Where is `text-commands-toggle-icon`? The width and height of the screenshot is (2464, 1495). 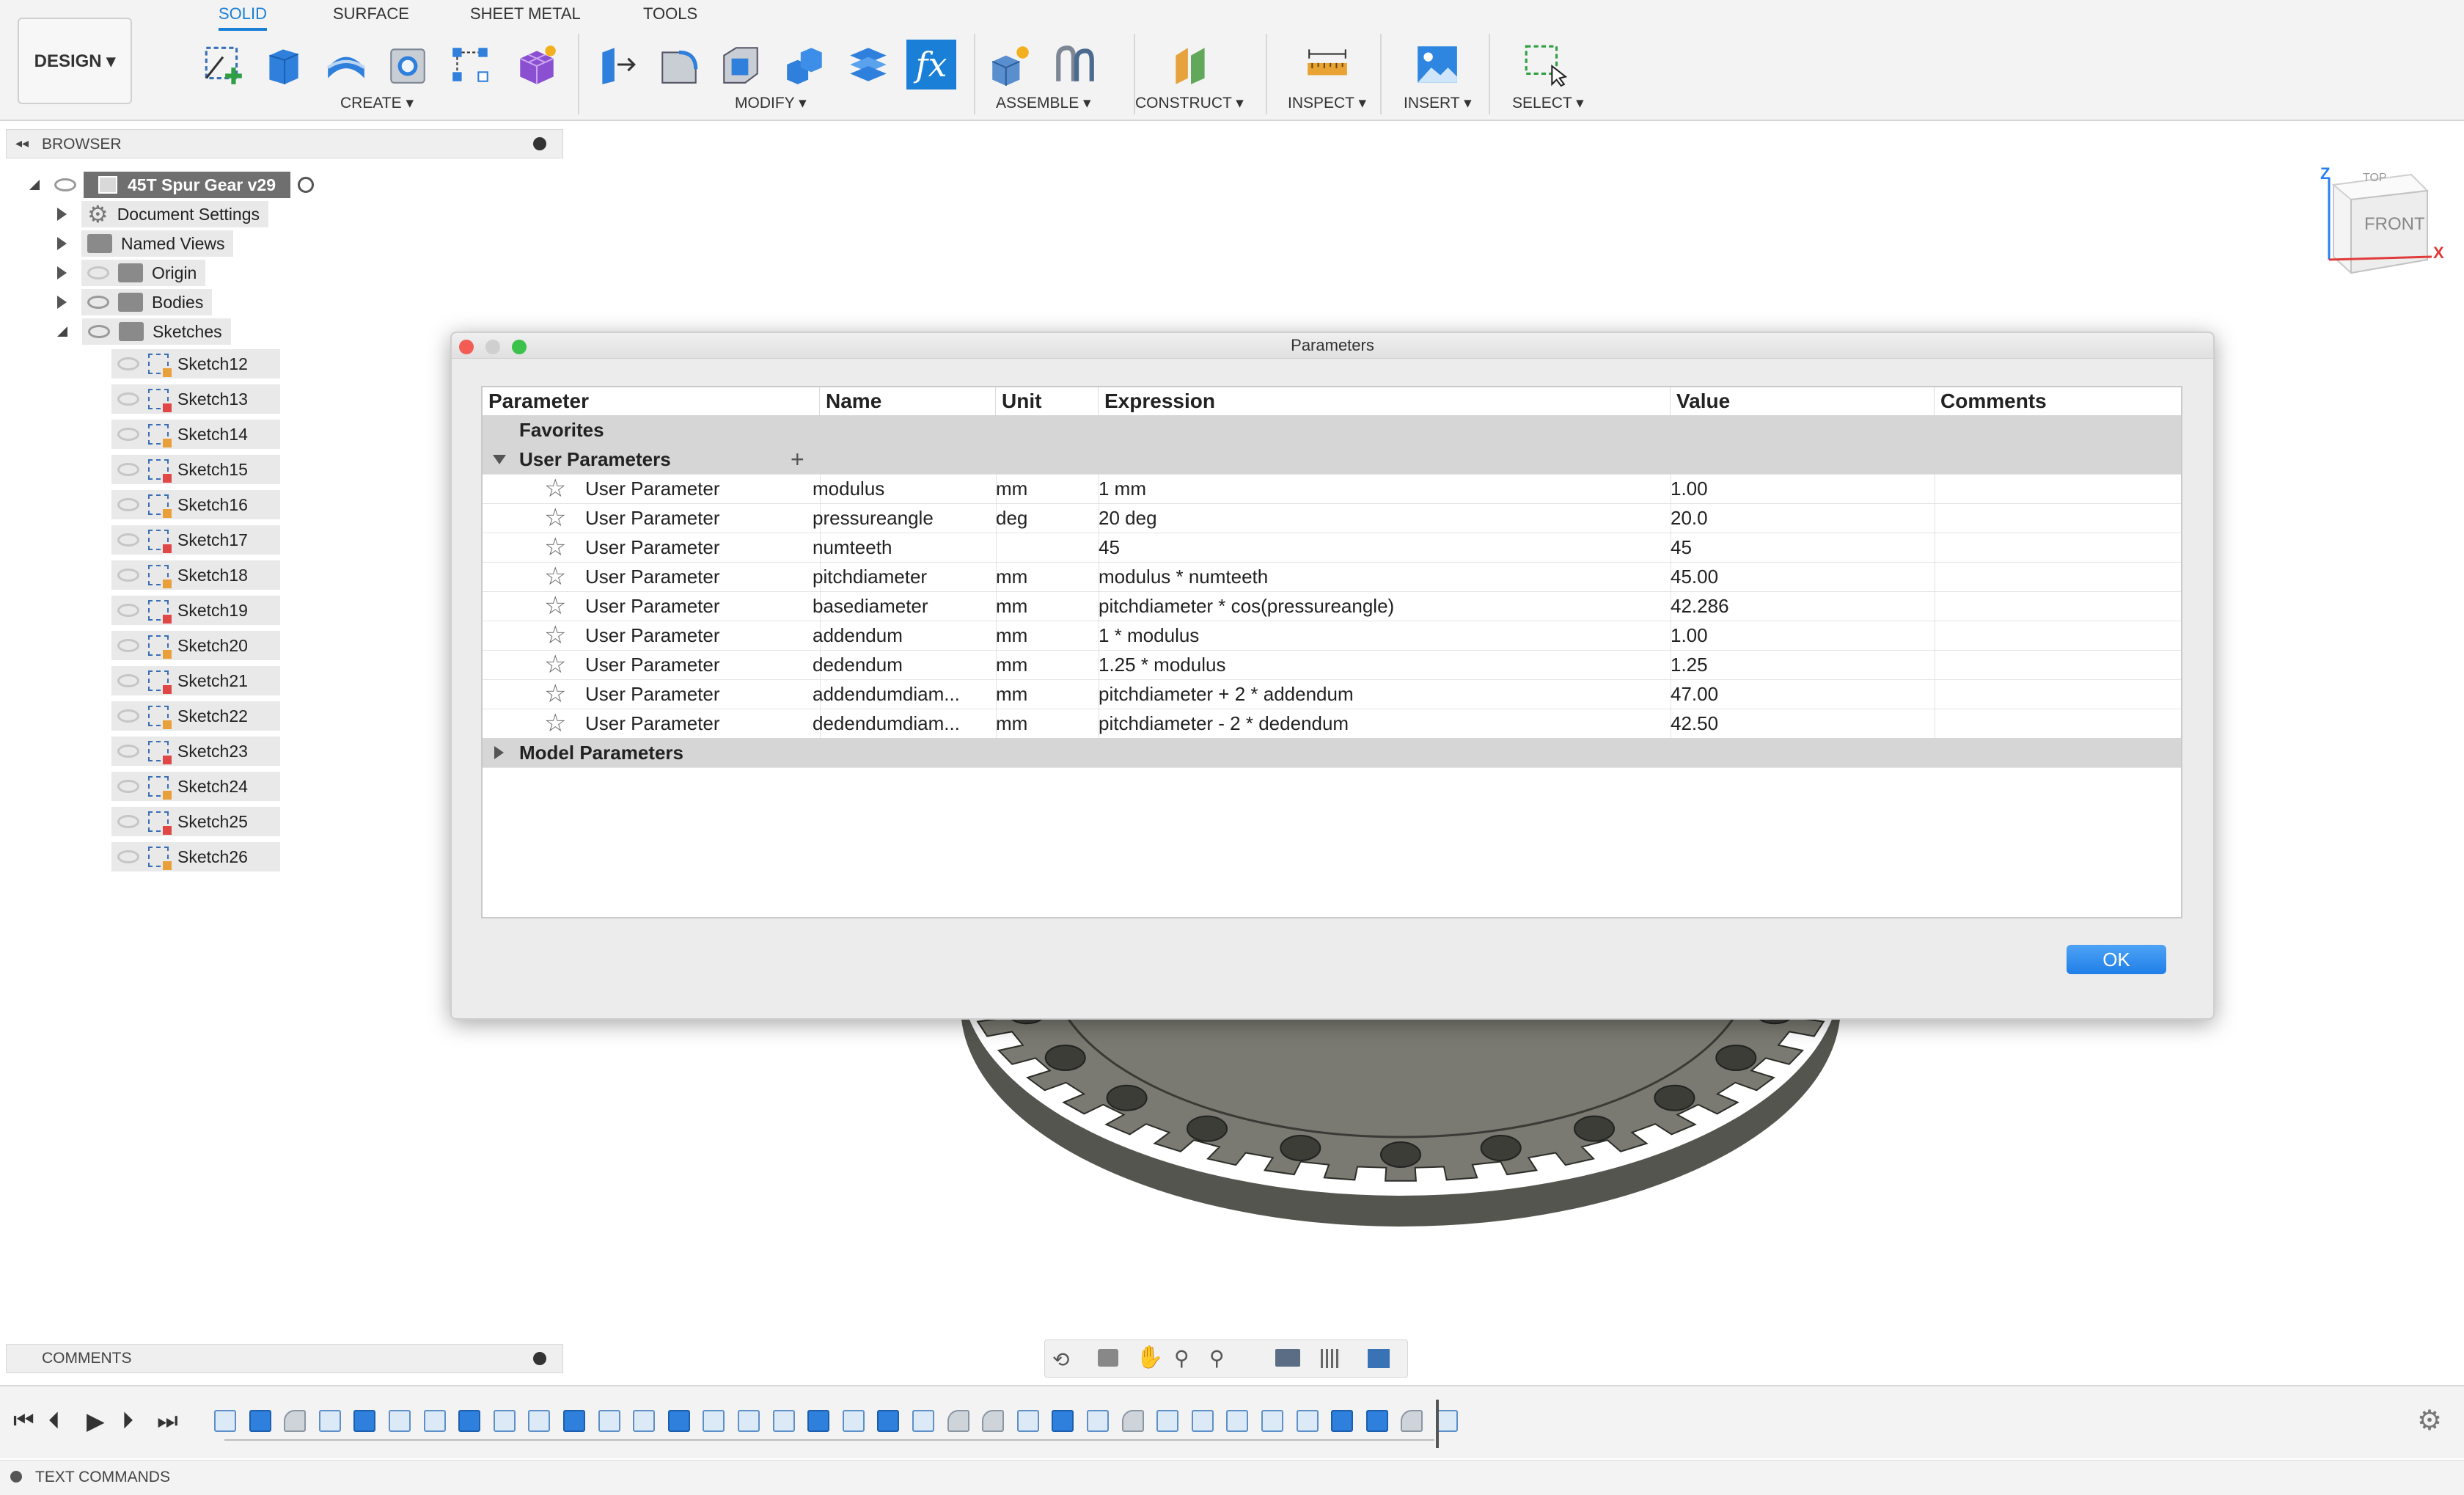 text-commands-toggle-icon is located at coordinates (16, 1477).